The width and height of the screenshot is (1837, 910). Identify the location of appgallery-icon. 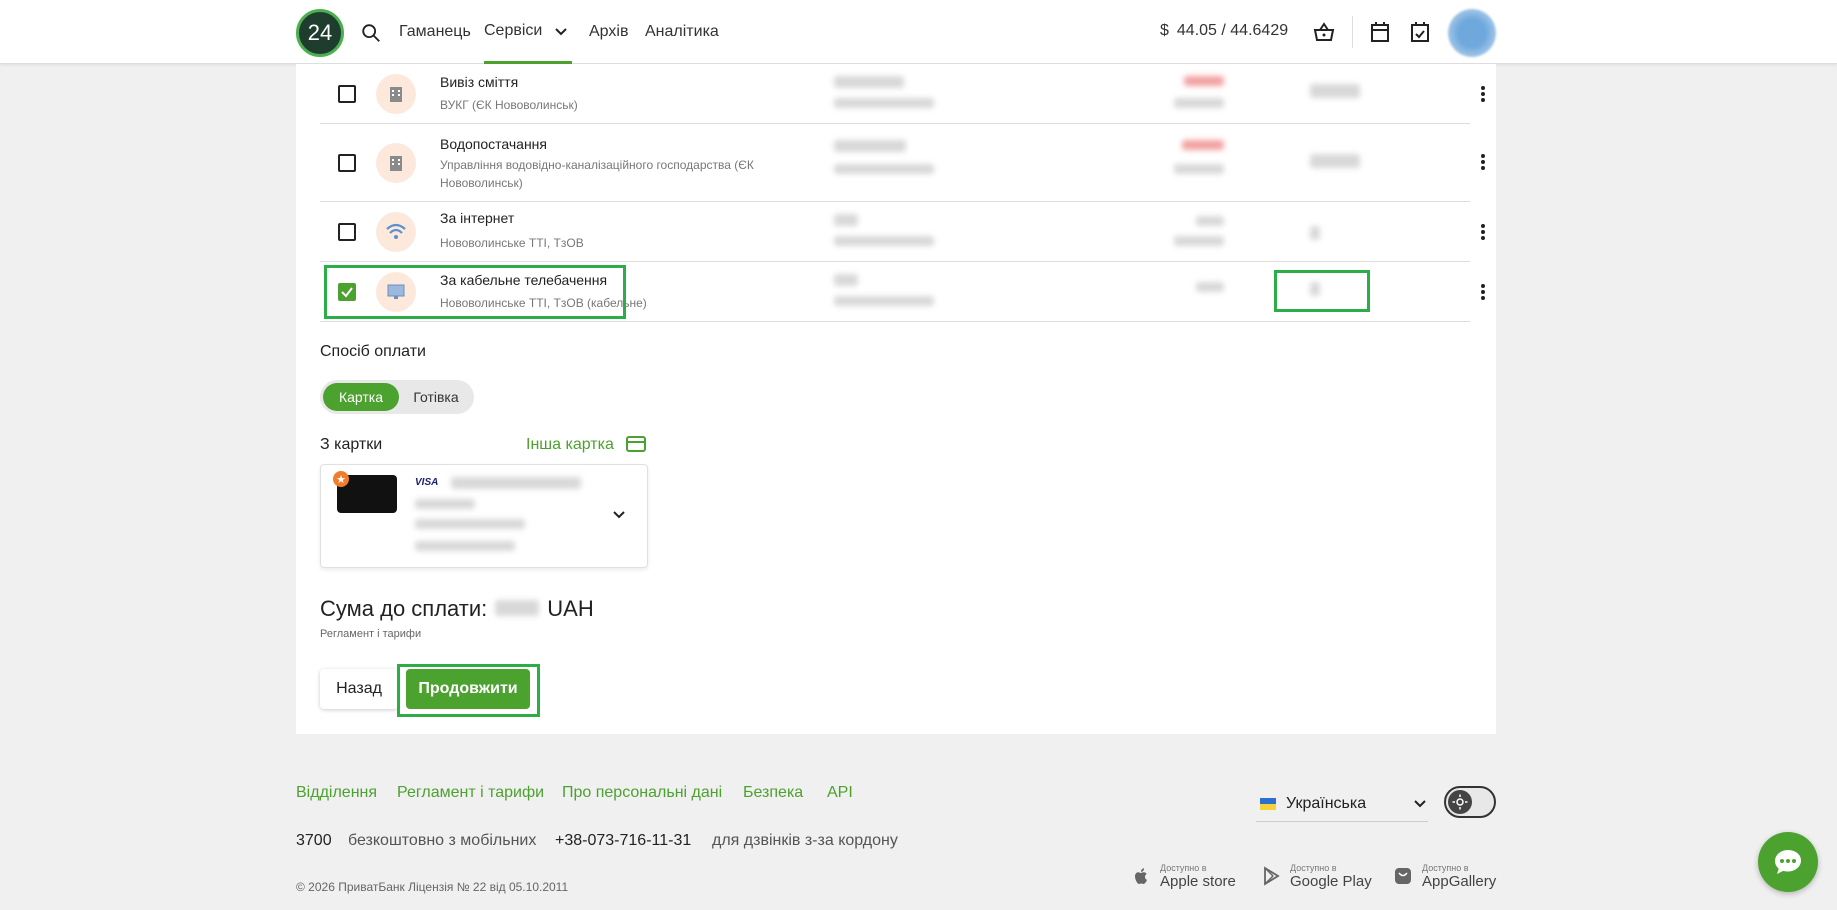
(1403, 876).